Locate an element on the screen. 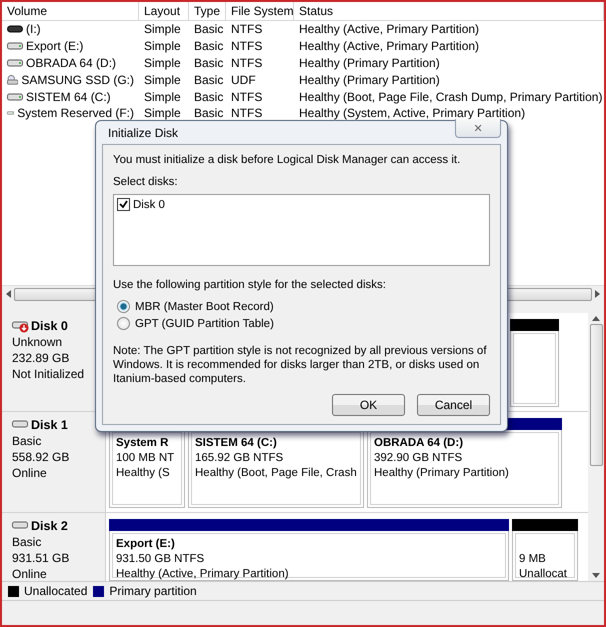 This screenshot has width=606, height=627. partition-info: Healthy (Primary Partition) is located at coordinates (442, 473).